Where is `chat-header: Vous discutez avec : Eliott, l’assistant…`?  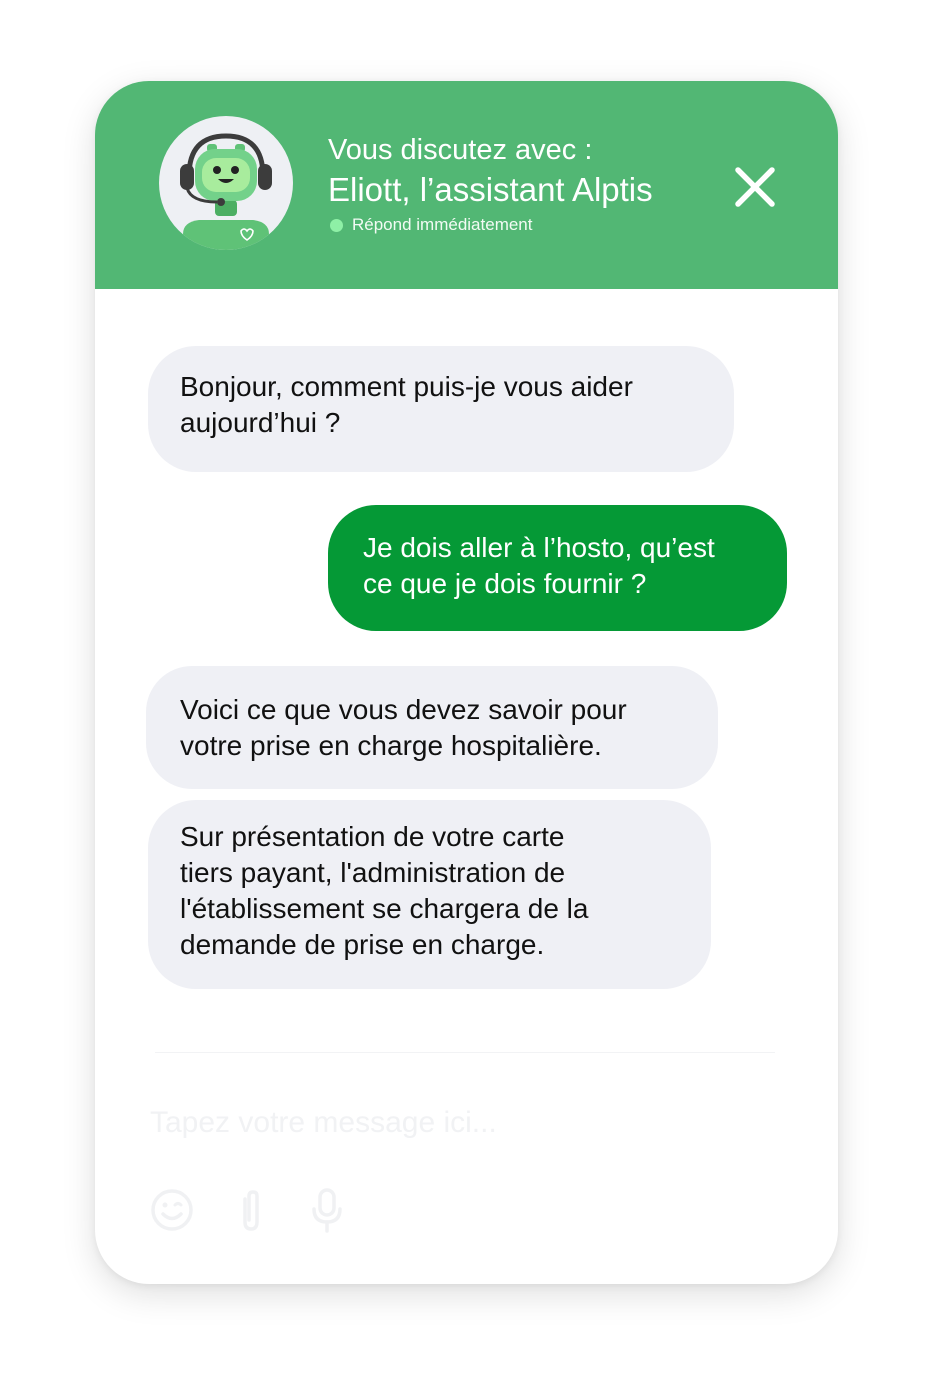
chat-header: Vous discutez avec : Eliott, l’assistant… is located at coordinates (466, 185).